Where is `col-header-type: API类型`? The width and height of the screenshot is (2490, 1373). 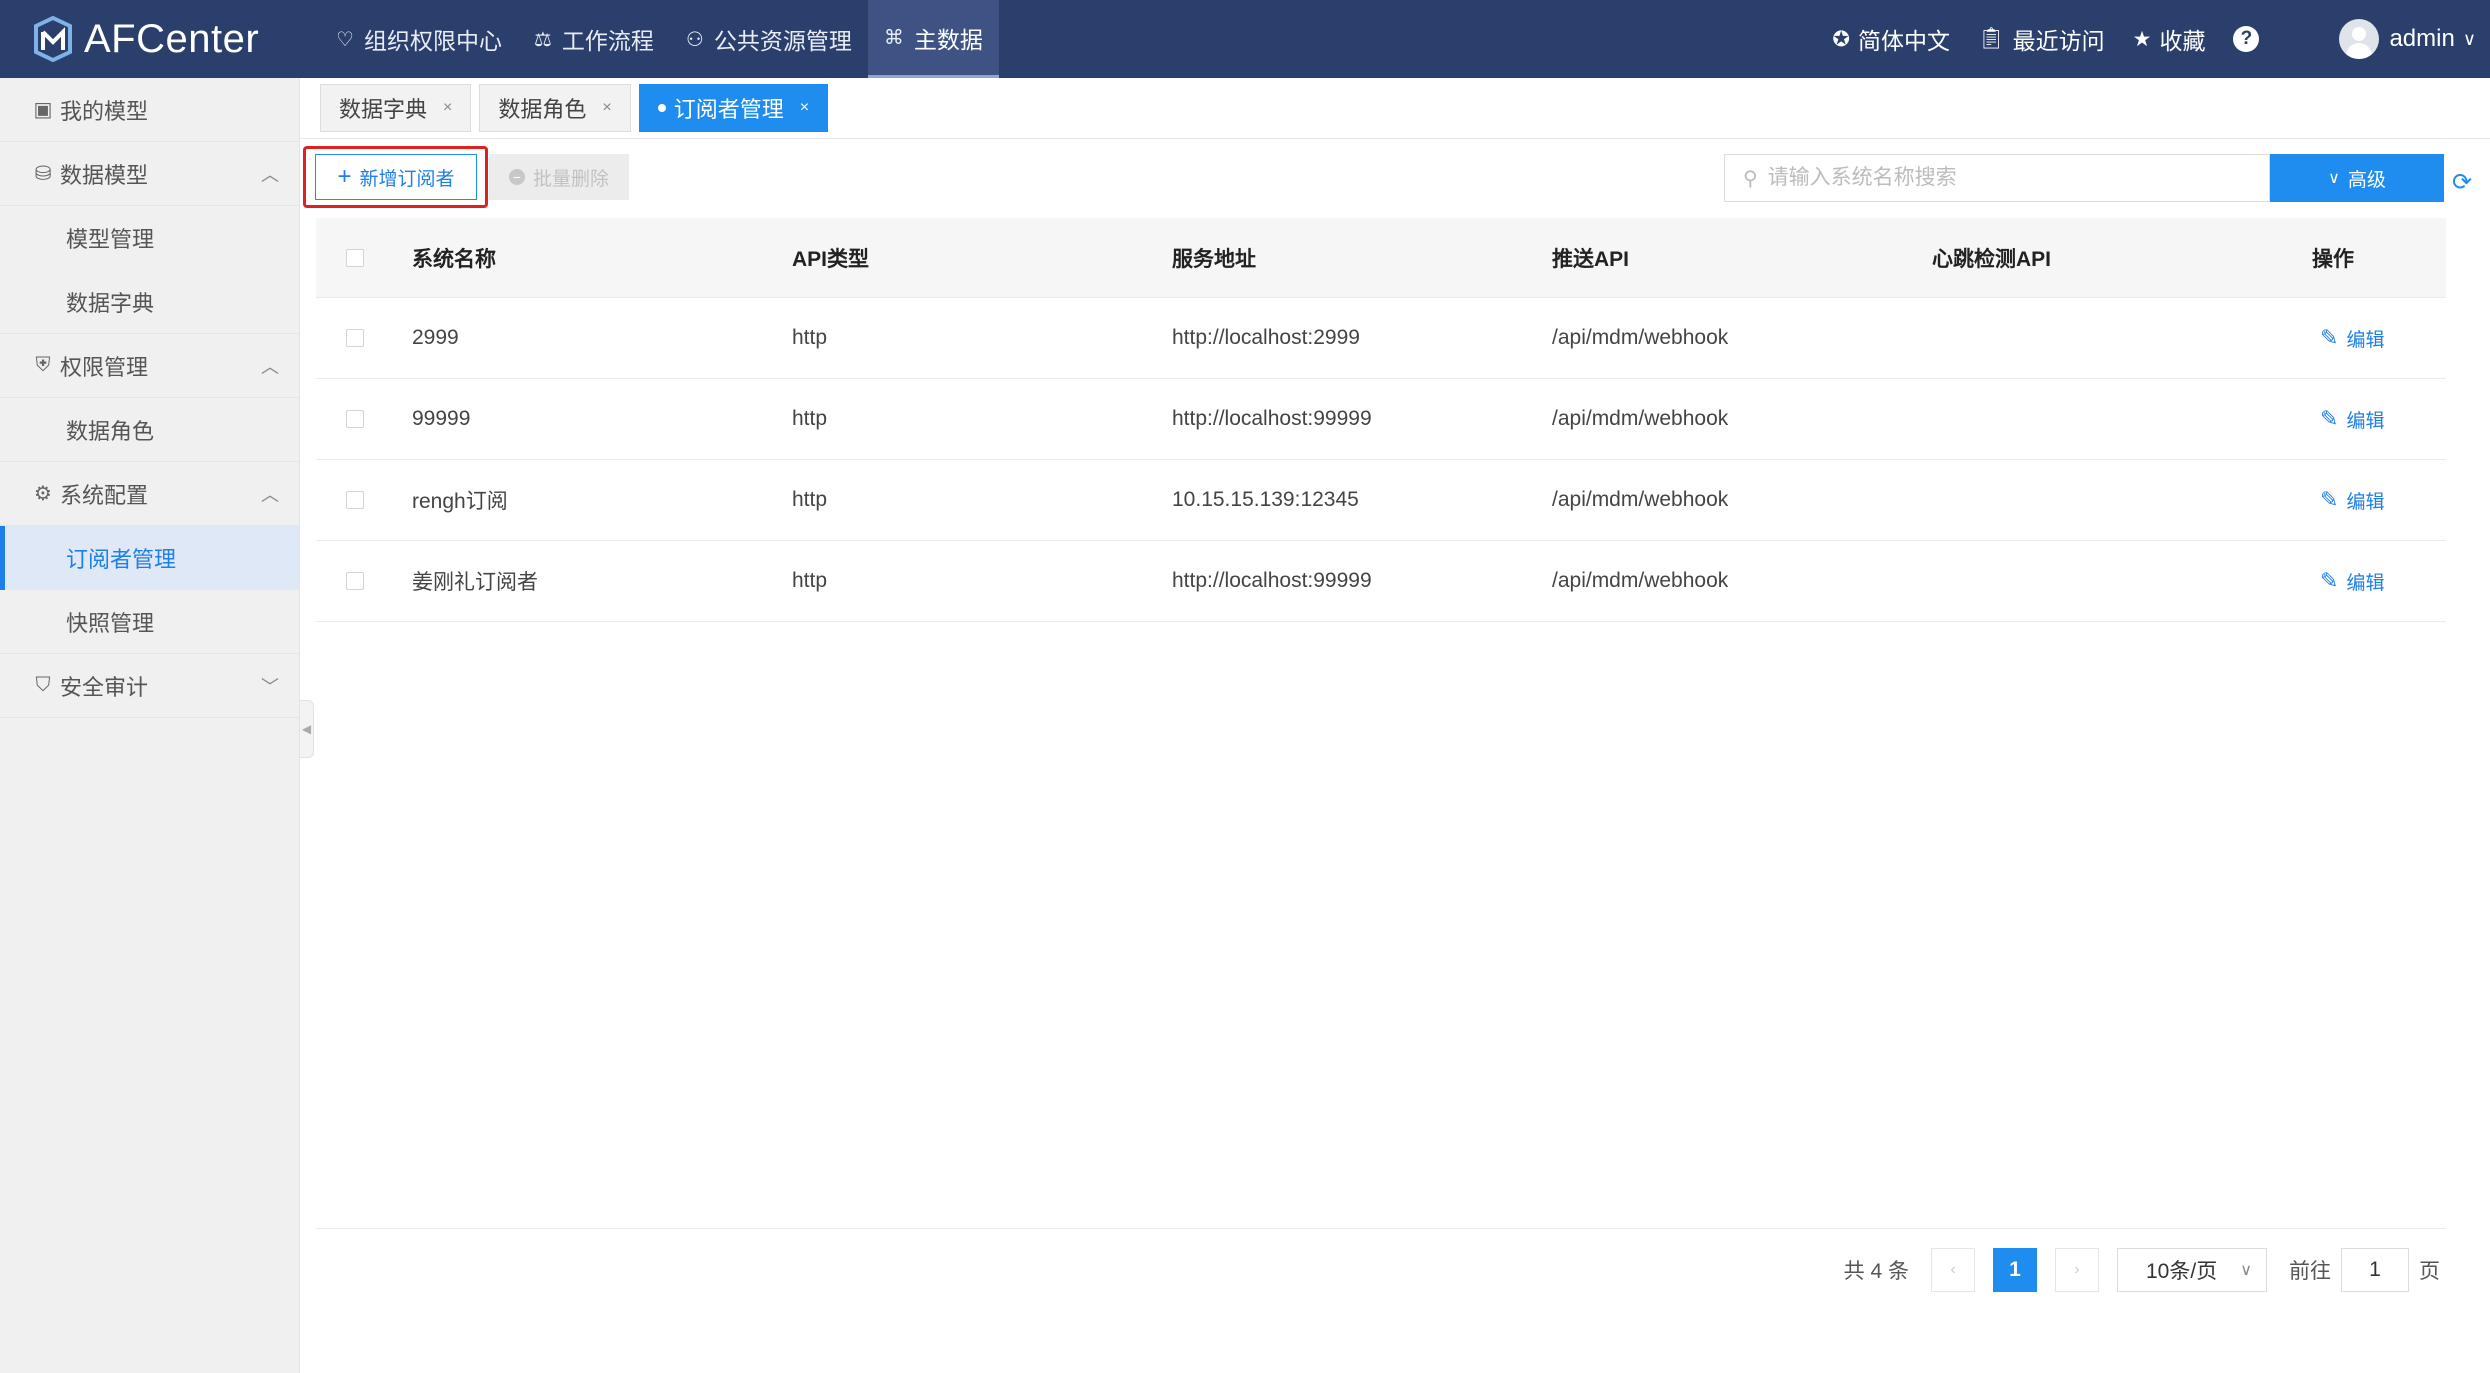
col-header-type: API类型 is located at coordinates (831, 259).